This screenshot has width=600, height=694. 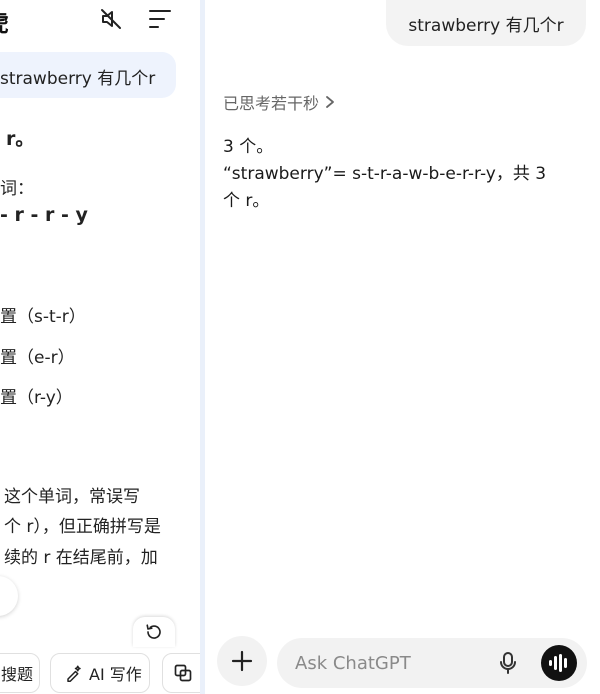 I want to click on left-response-line: - r - r - y, so click(x=44, y=215).